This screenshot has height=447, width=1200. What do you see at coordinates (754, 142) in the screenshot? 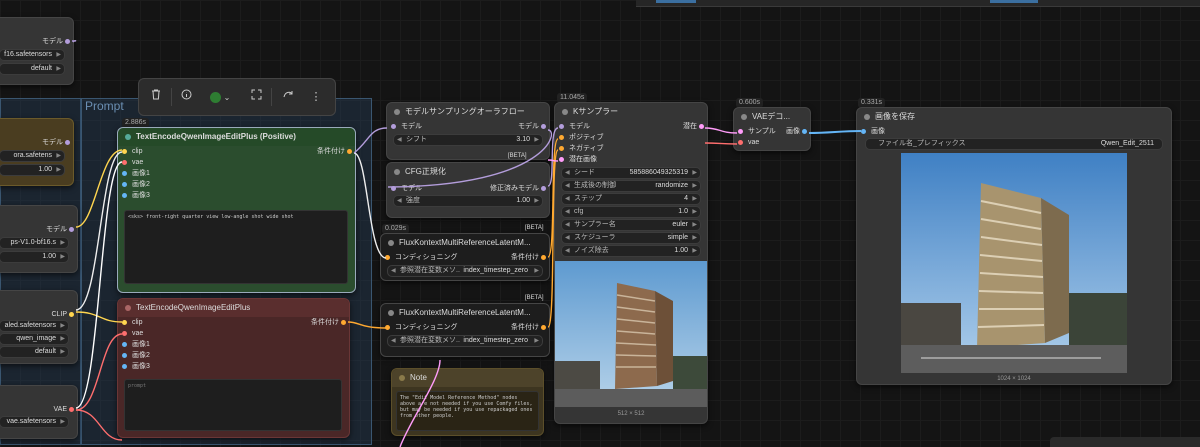
I see `input-label: vae` at bounding box center [754, 142].